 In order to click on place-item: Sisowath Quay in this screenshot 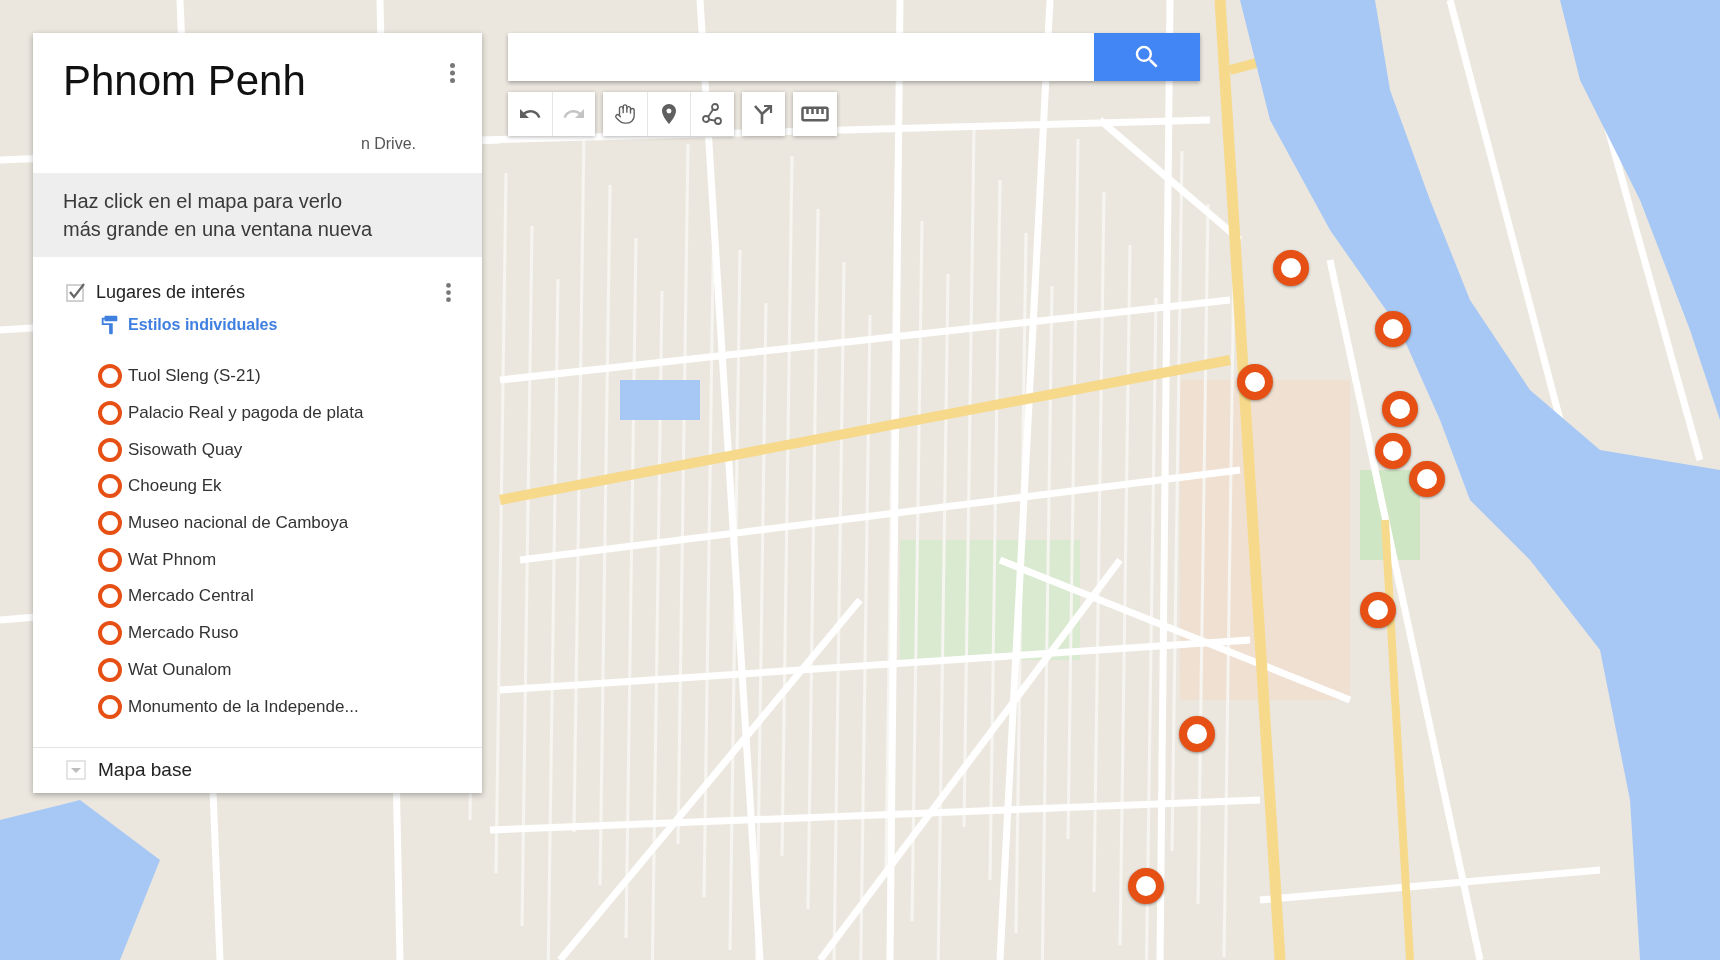, I will do `click(257, 450)`.